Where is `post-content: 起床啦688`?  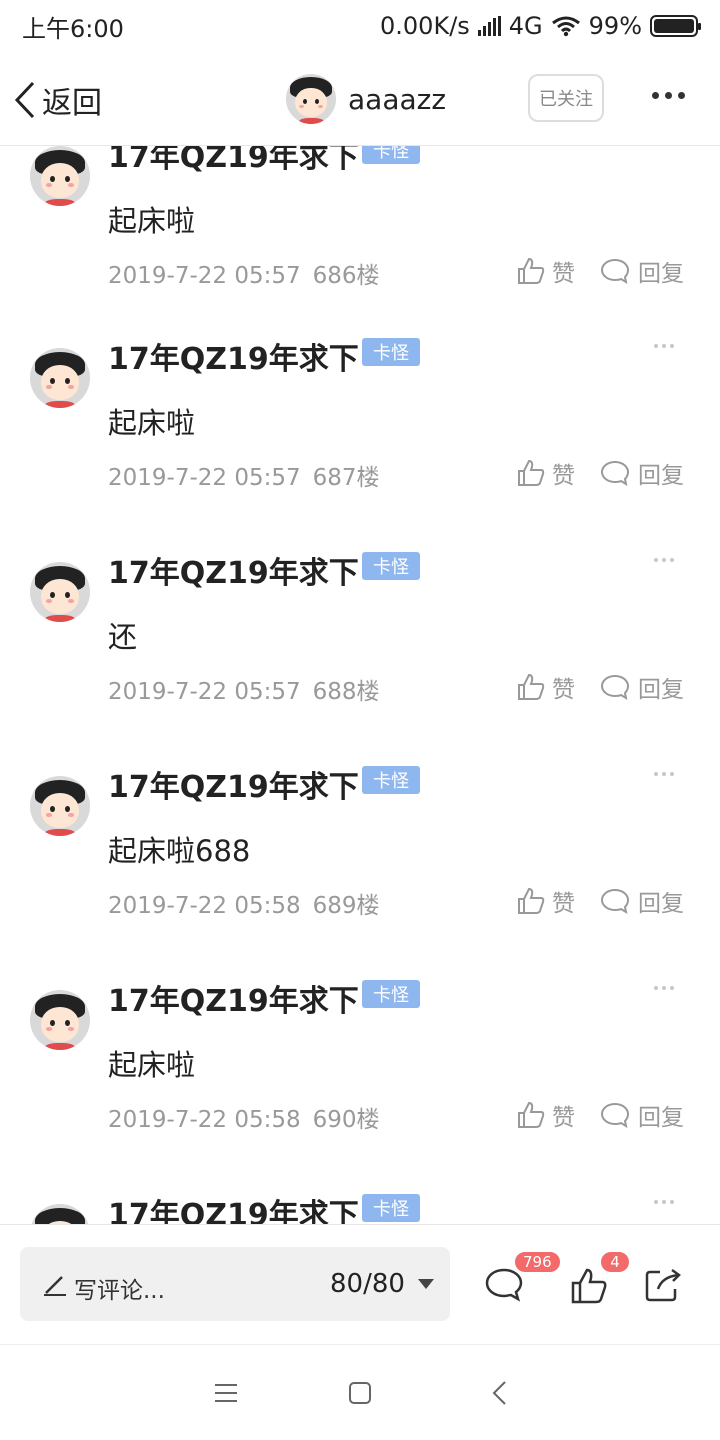
post-content: 起床啦688 is located at coordinates (179, 851).